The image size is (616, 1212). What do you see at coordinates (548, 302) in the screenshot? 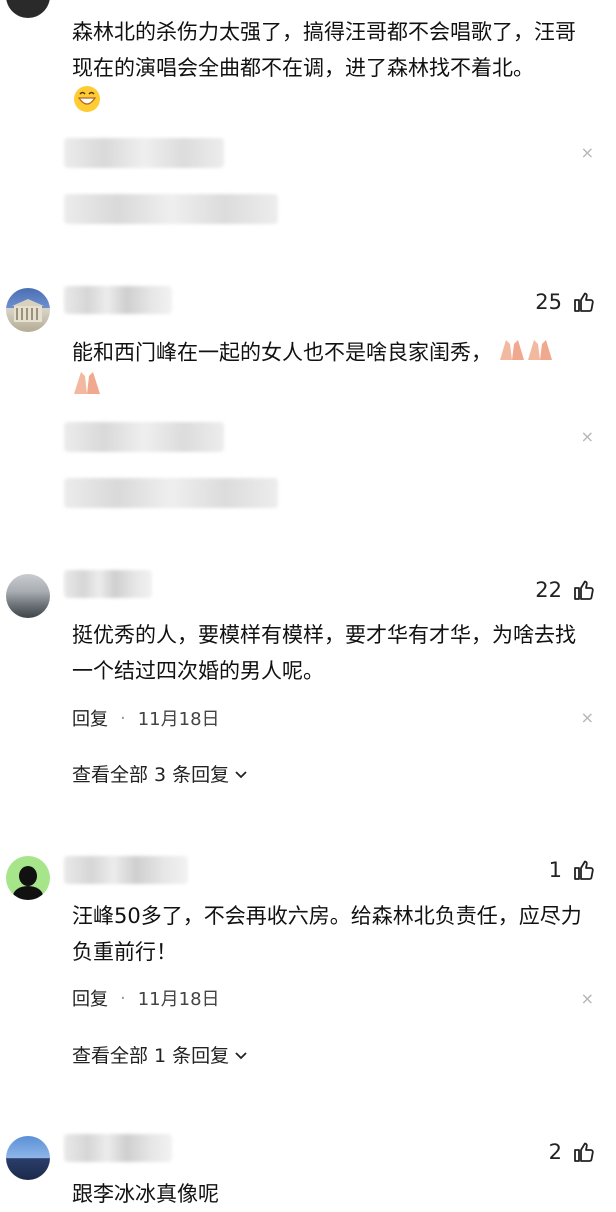
I see `like-count: 25` at bounding box center [548, 302].